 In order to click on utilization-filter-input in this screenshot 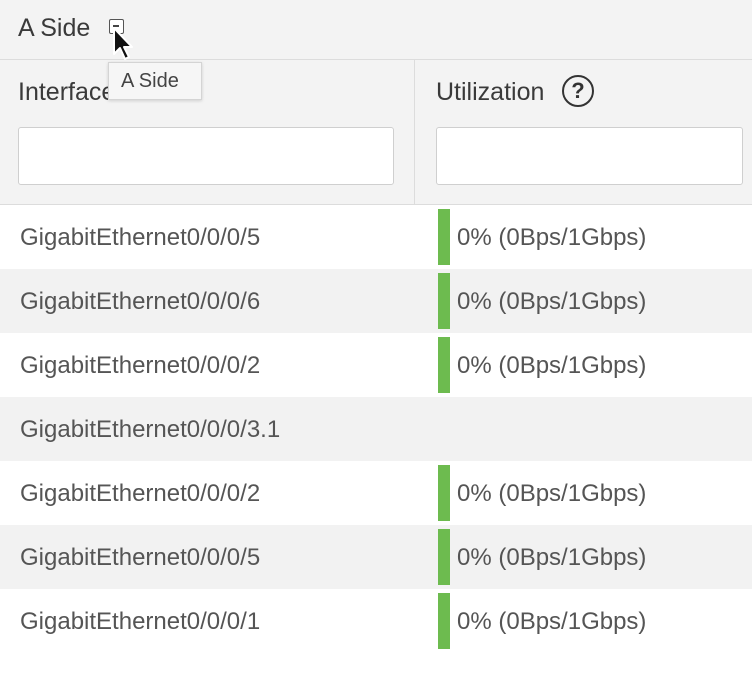, I will do `click(589, 156)`.